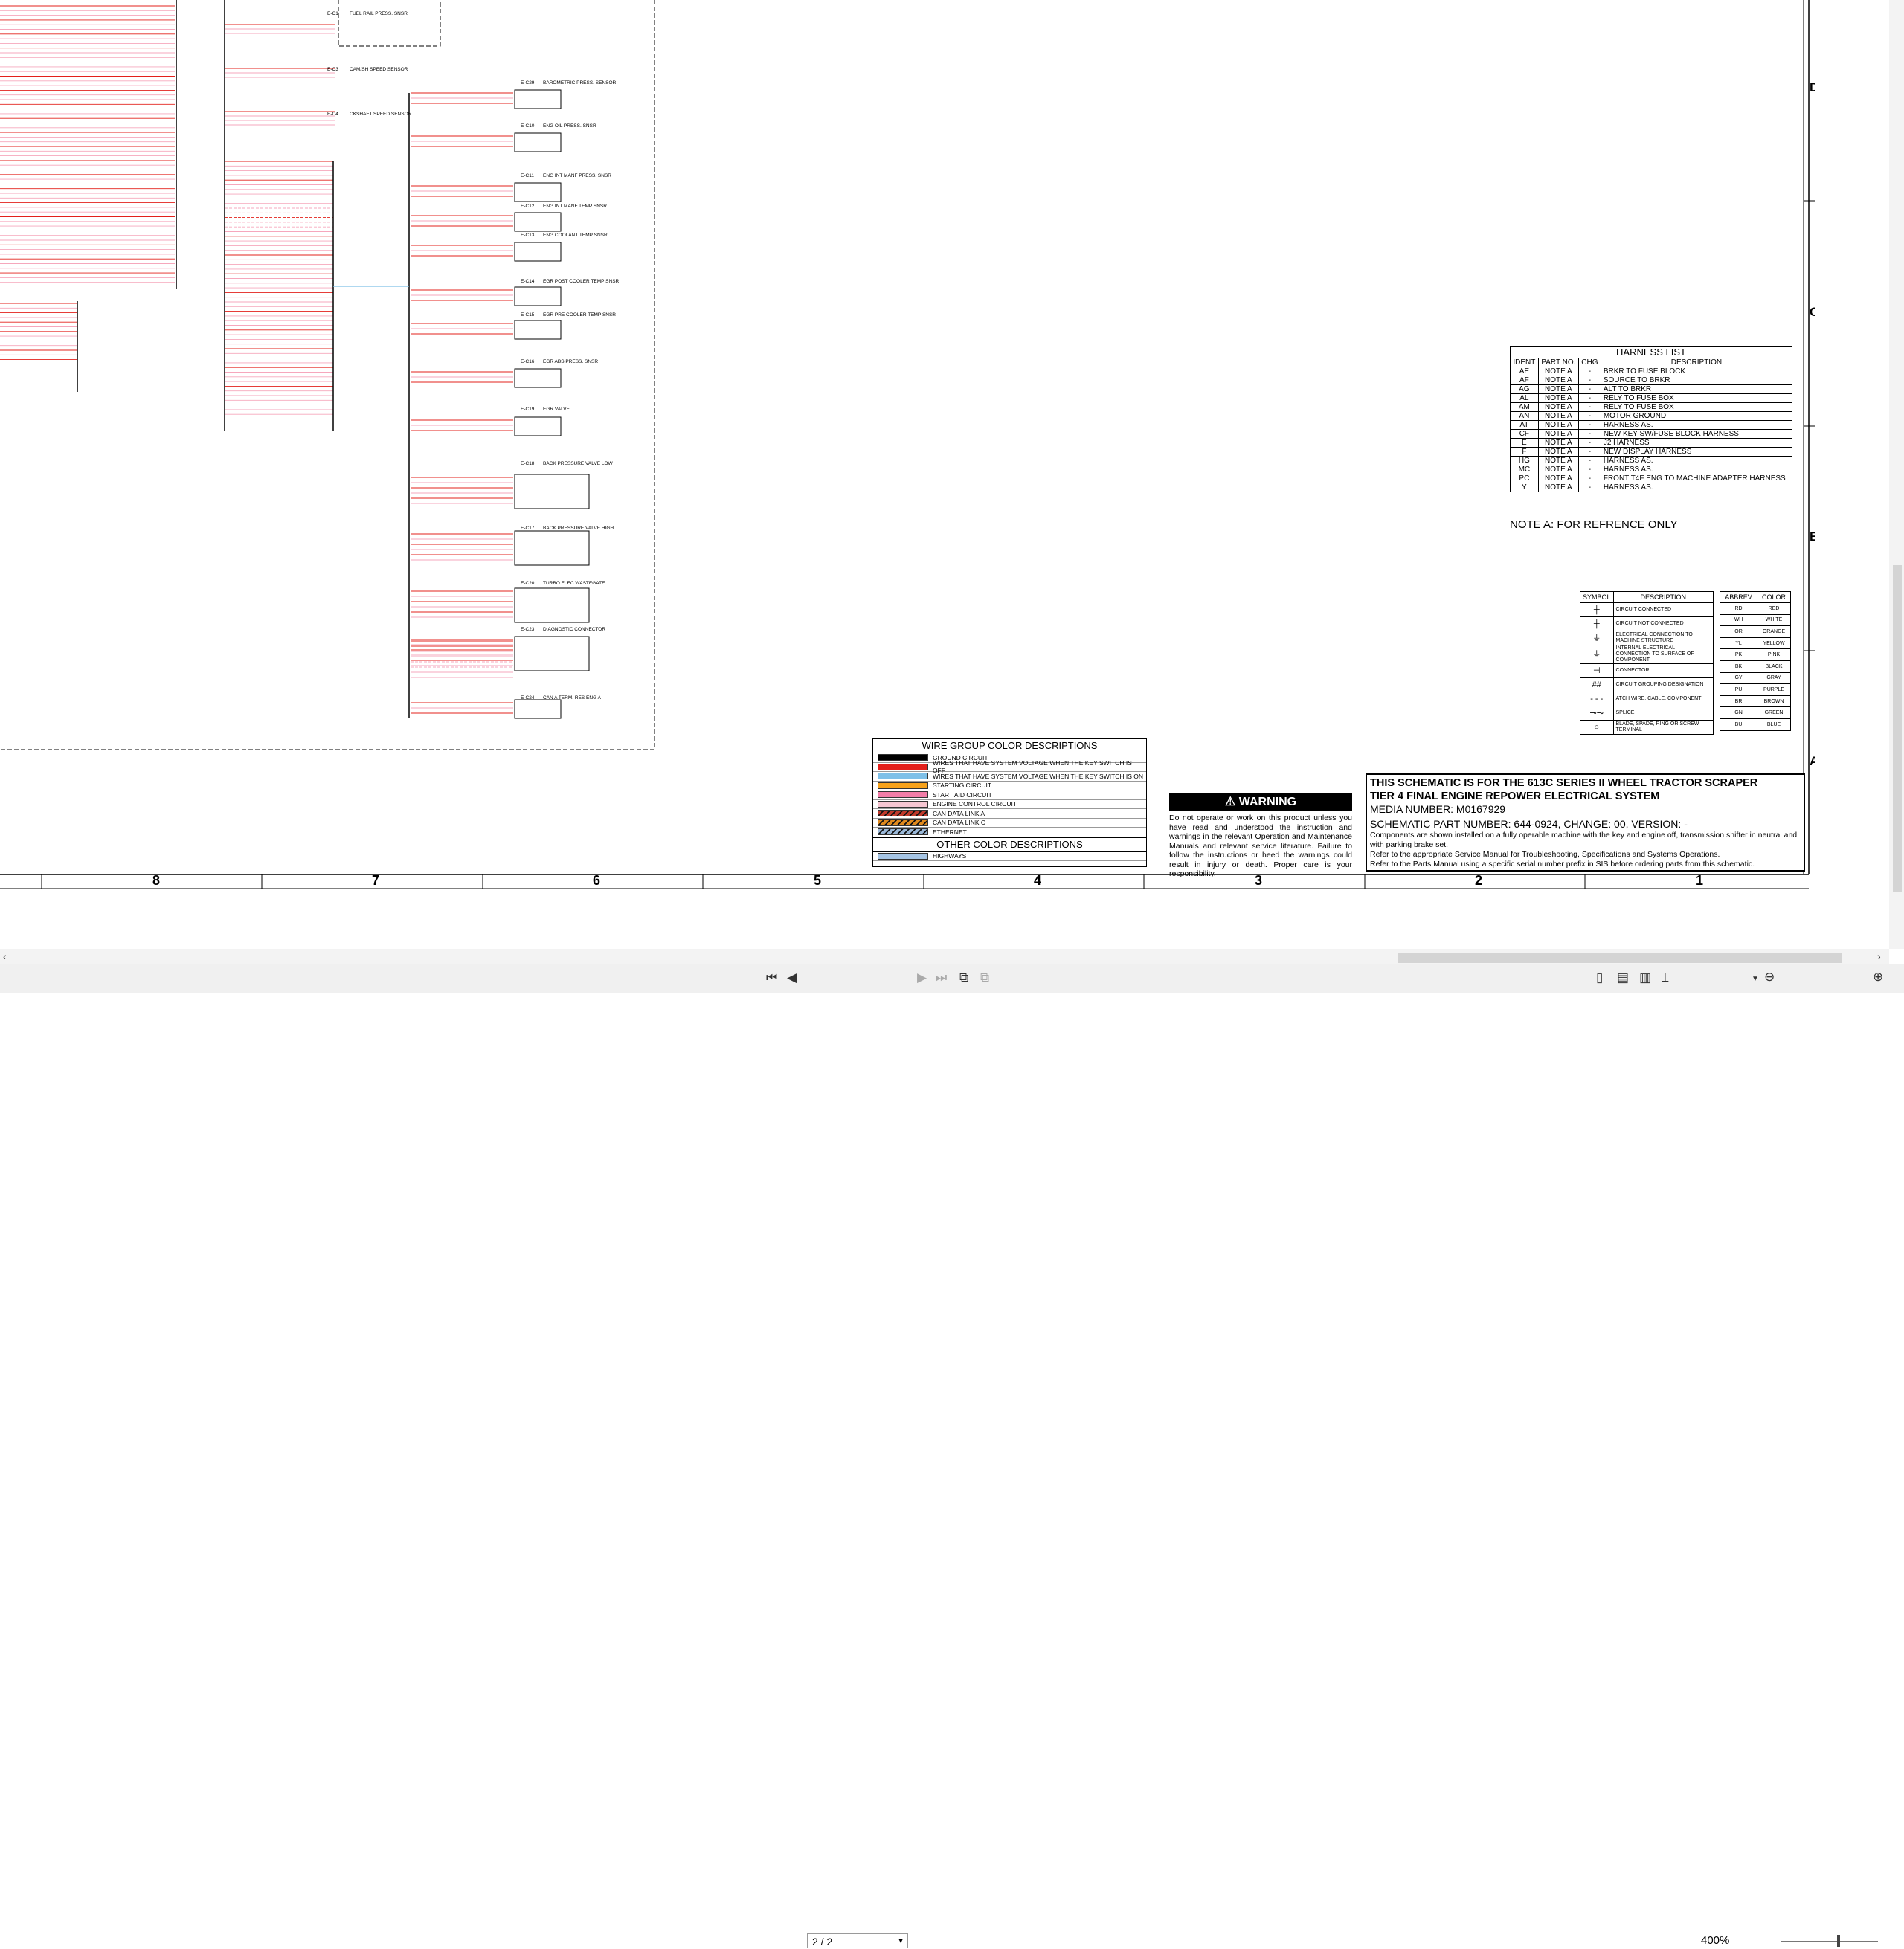 This screenshot has width=1904, height=1949. I want to click on last-page-icon: ⏭, so click(942, 977).